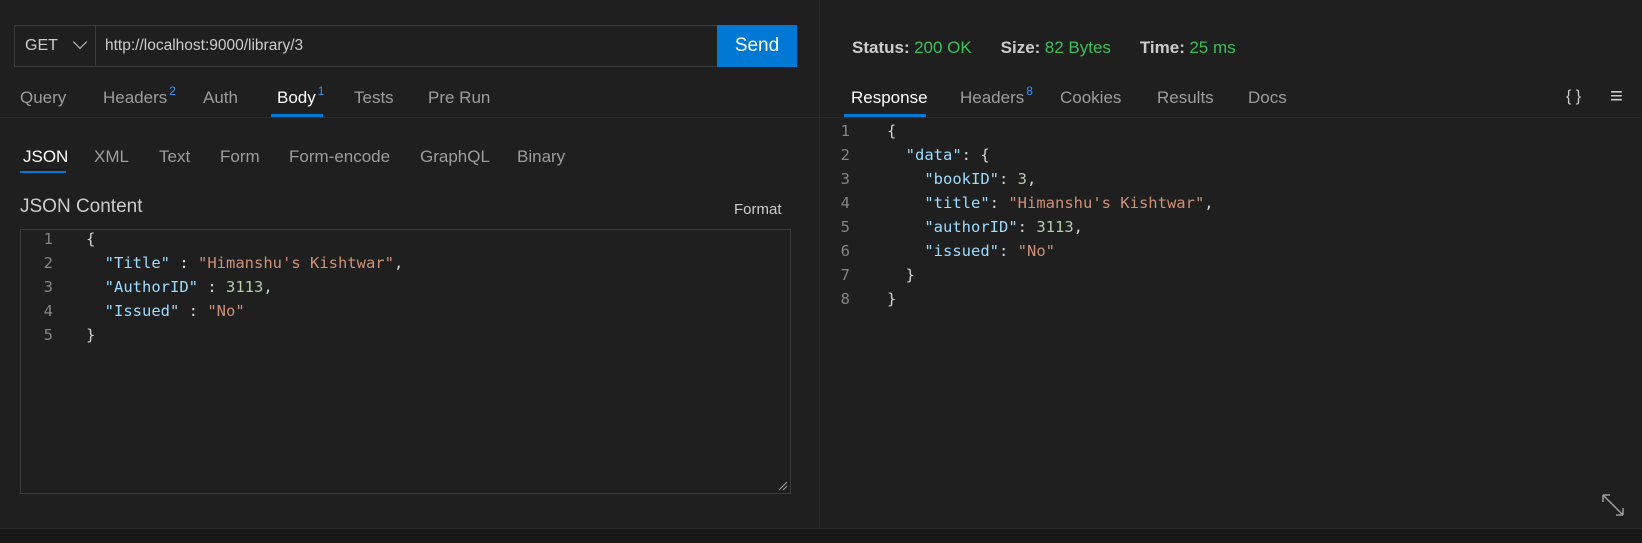 This screenshot has width=1642, height=543. Describe the element at coordinates (947, 155) in the screenshot. I see `code-line: "data": {` at that location.